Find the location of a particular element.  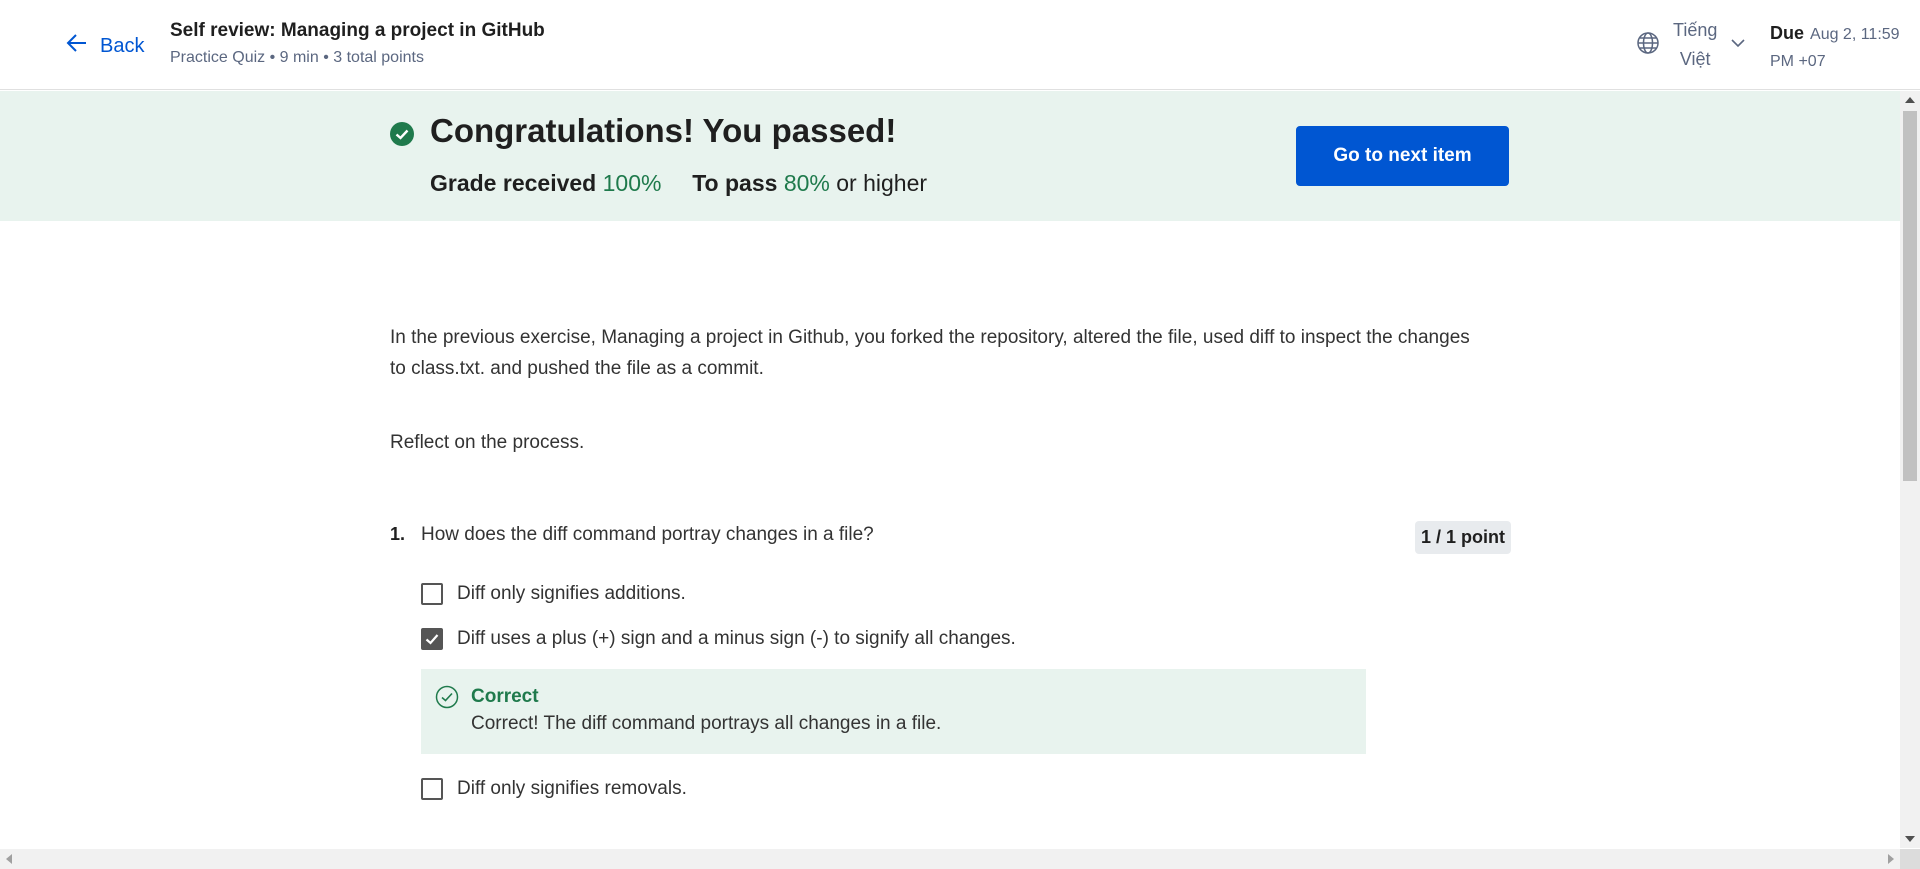

vertical-scrollbar is located at coordinates (1910, 469).